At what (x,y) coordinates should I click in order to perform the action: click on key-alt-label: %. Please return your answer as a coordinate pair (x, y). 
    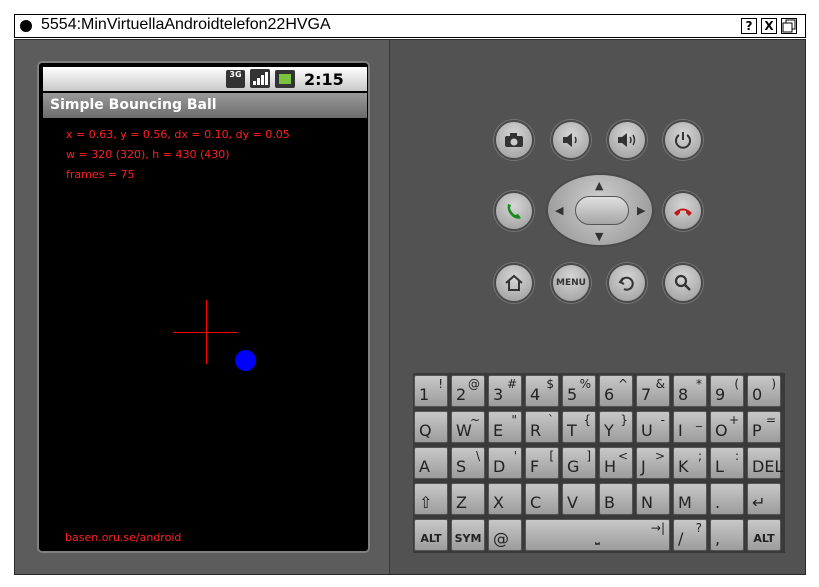
    Looking at the image, I should click on (585, 384).